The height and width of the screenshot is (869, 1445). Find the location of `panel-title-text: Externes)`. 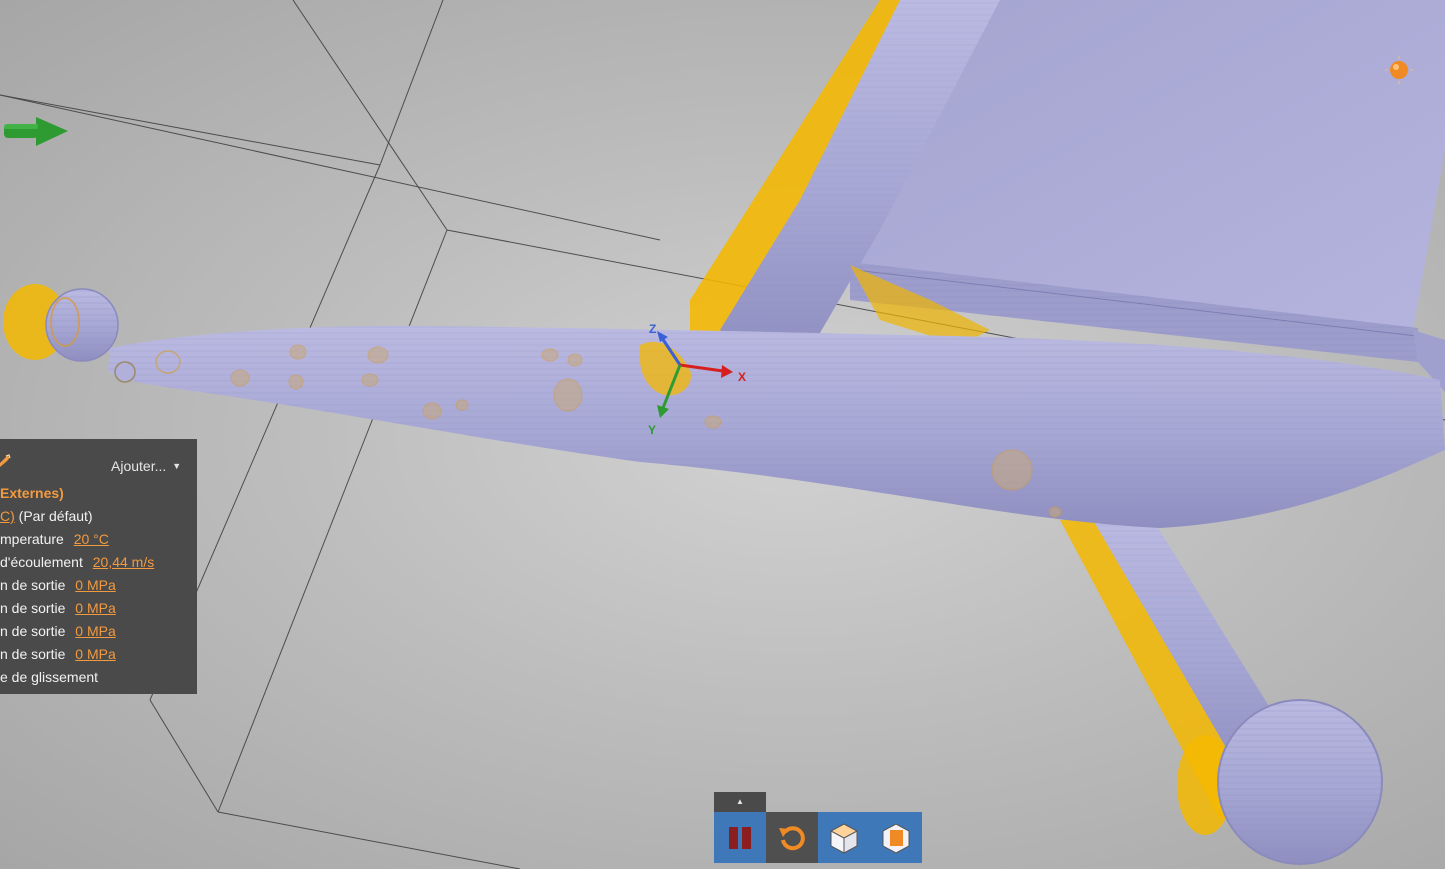

panel-title-text: Externes) is located at coordinates (32, 493).